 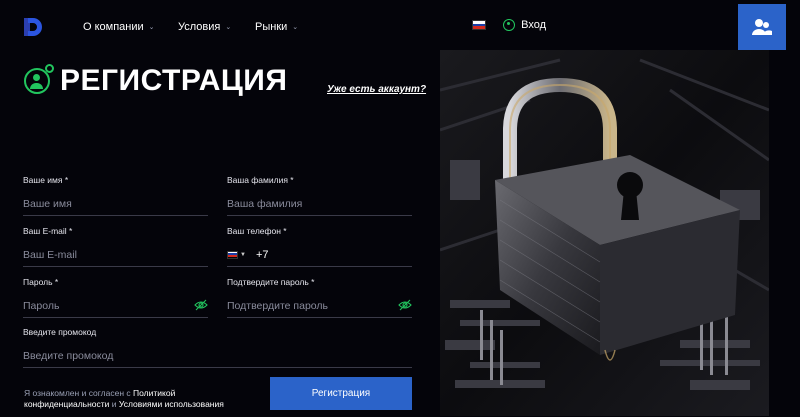 What do you see at coordinates (319, 305) in the screenshot?
I see `password-confirm-input` at bounding box center [319, 305].